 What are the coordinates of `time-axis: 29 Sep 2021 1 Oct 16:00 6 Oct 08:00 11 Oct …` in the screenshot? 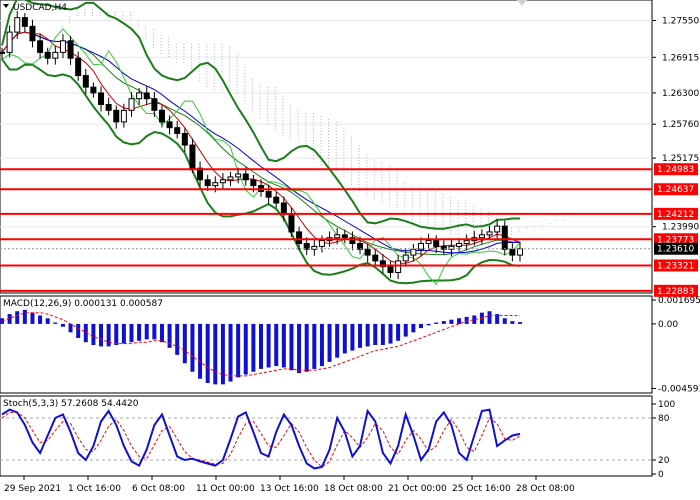 It's located at (289, 485).